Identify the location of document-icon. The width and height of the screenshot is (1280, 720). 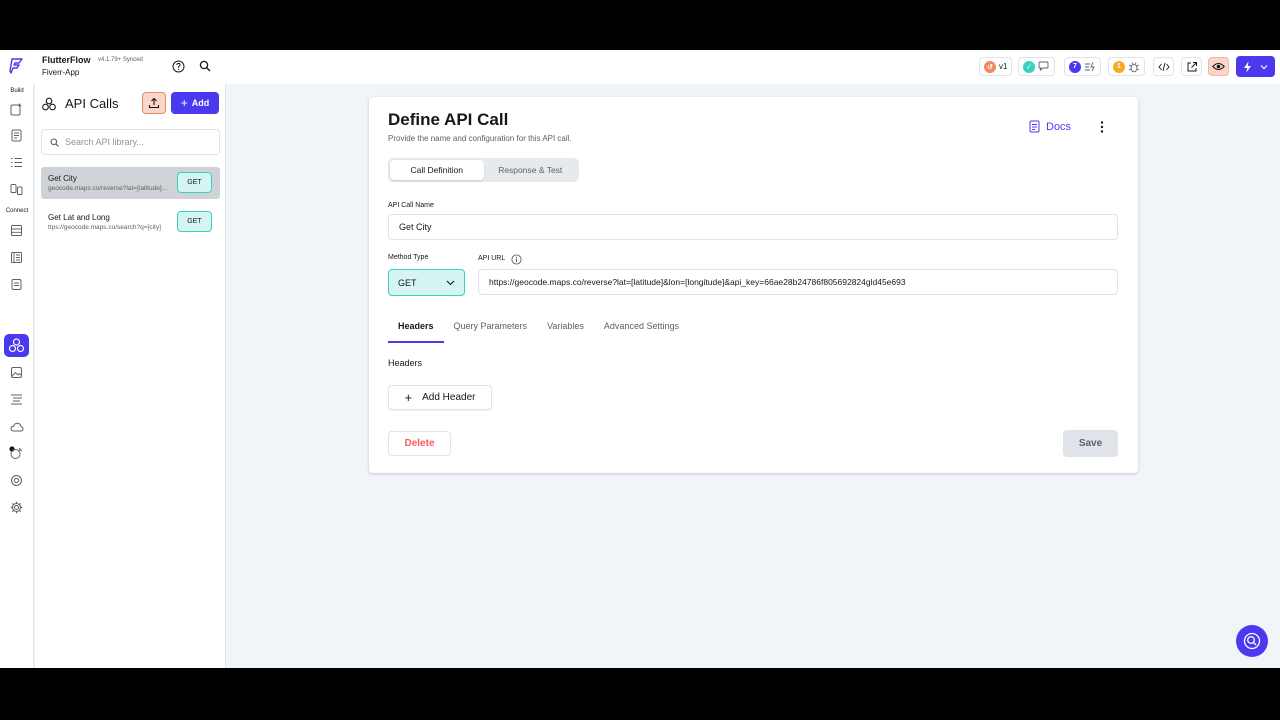
(1034, 126).